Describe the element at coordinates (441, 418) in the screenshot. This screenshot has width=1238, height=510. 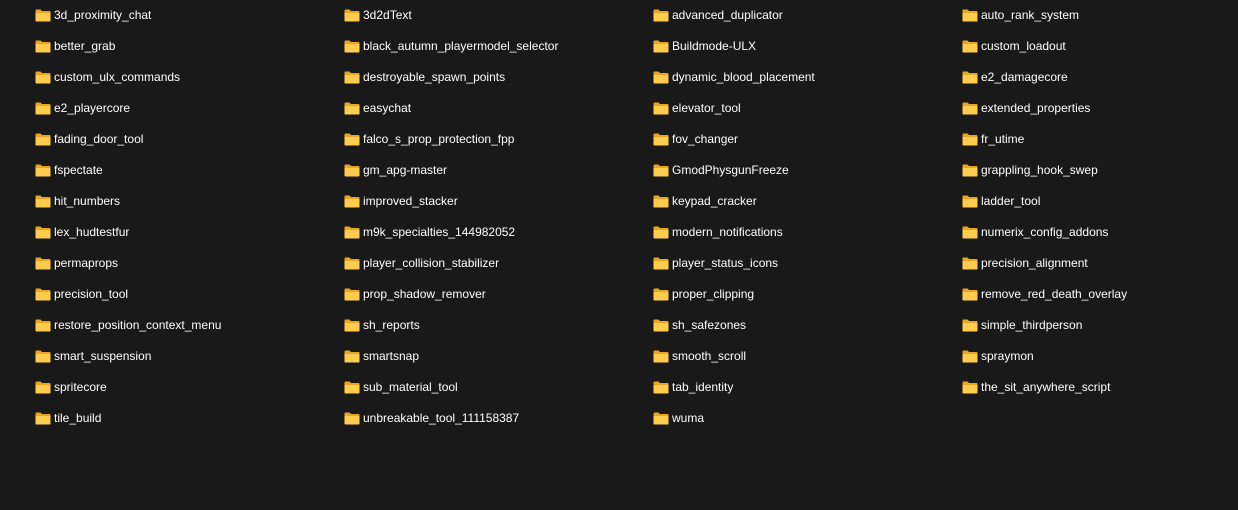
I see `folder-label: unbreakable_tool_111158387` at that location.